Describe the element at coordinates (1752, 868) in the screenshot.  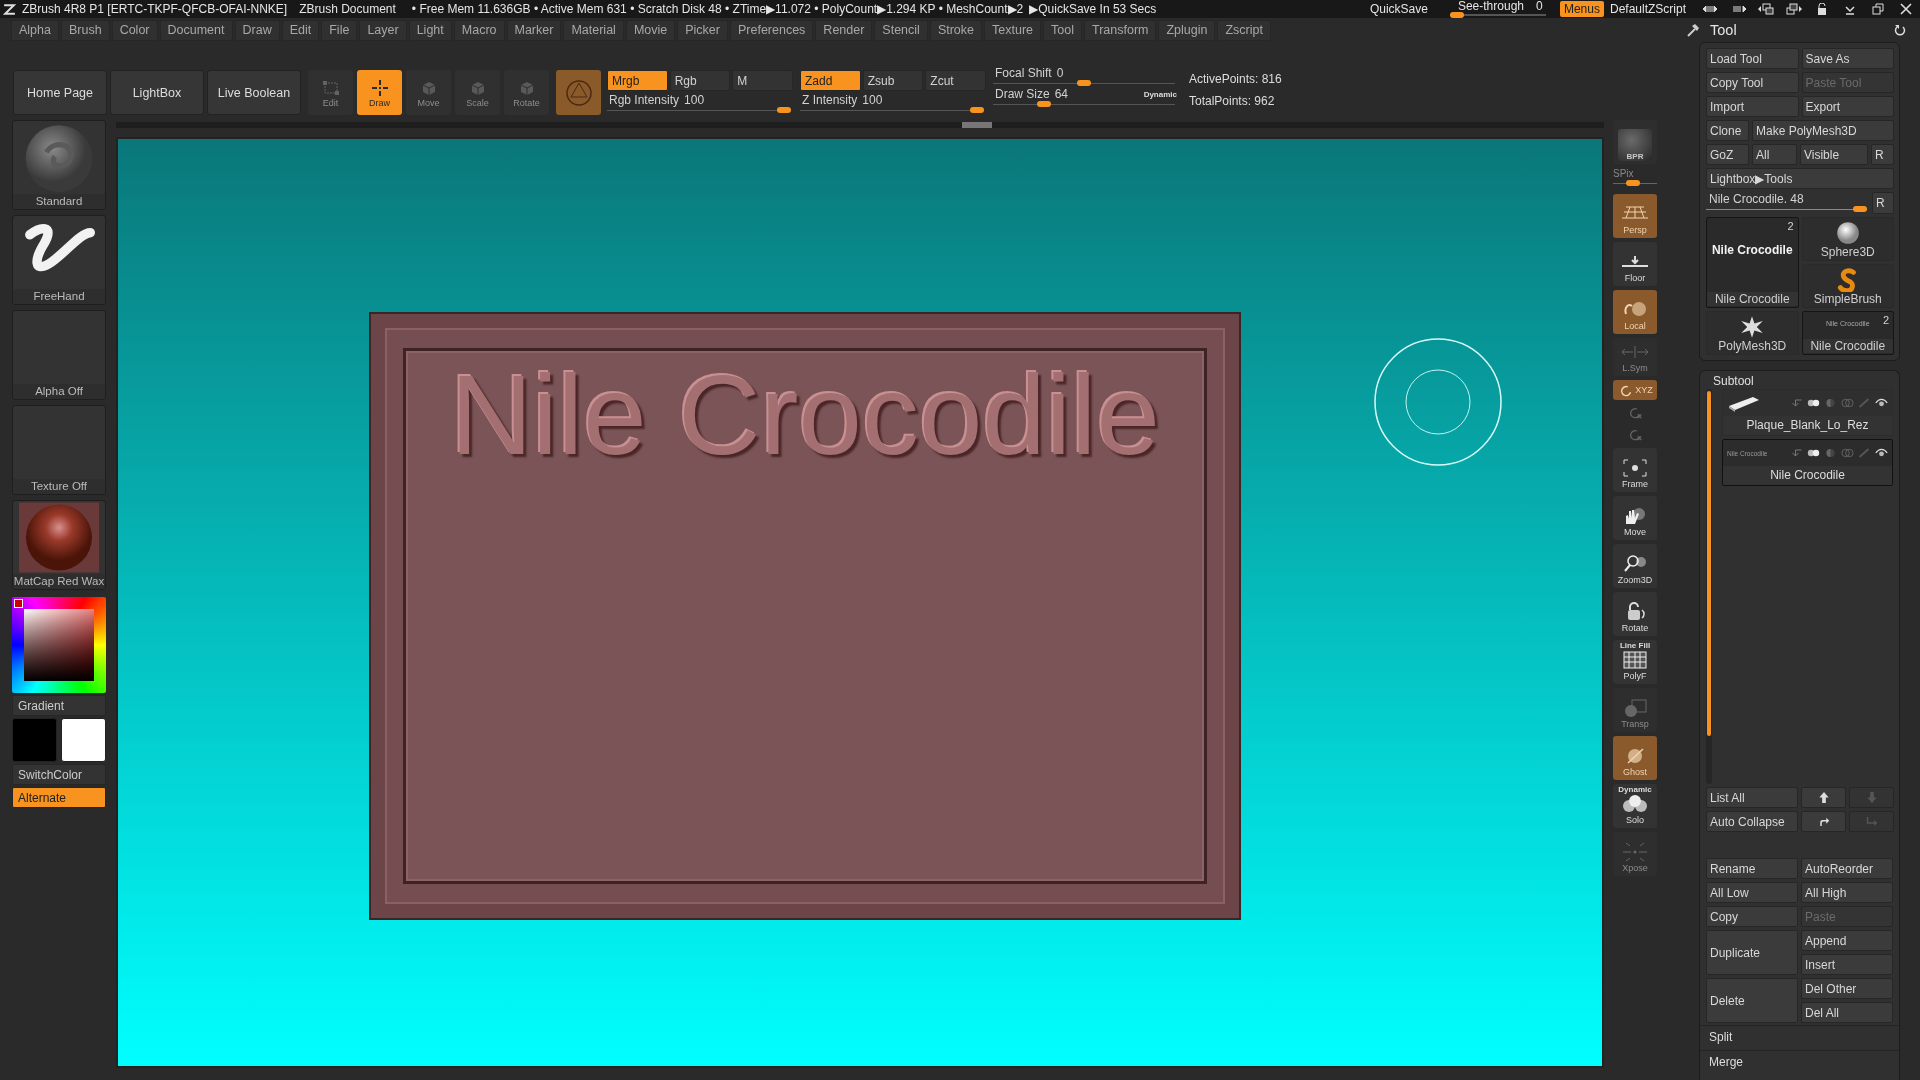
I see `subtool-action-button: Rename` at that location.